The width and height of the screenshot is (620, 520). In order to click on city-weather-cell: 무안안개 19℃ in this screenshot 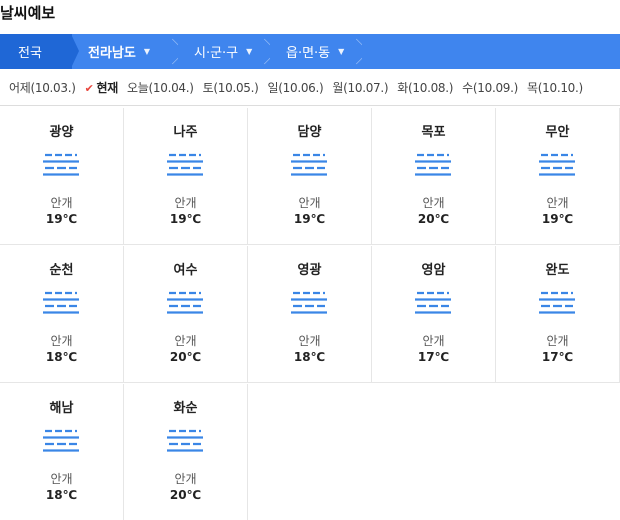, I will do `click(558, 176)`.